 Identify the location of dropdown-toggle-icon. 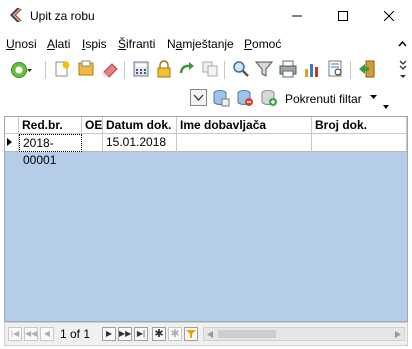
(198, 97).